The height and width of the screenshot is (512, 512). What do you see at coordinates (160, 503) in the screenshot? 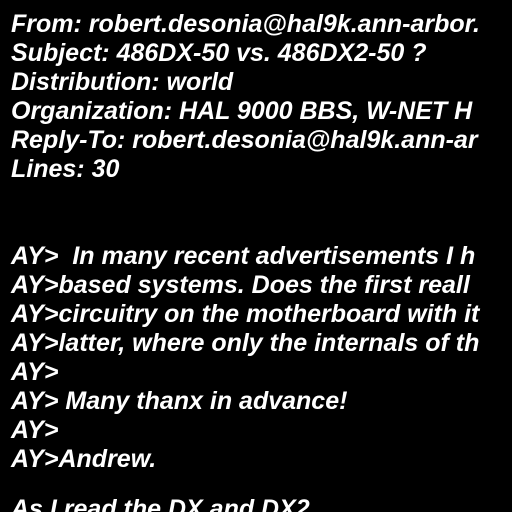
I see `reply-line-partial: As I read the DX and DX2` at bounding box center [160, 503].